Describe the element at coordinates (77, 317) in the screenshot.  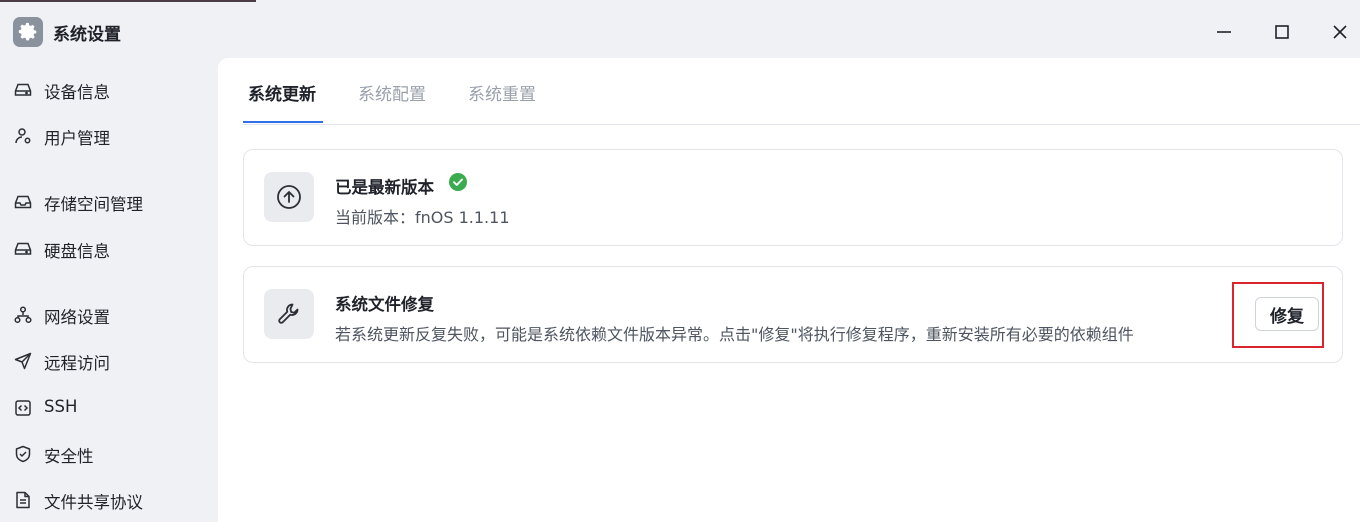
I see `sidebar-item-label: 网络设置` at that location.